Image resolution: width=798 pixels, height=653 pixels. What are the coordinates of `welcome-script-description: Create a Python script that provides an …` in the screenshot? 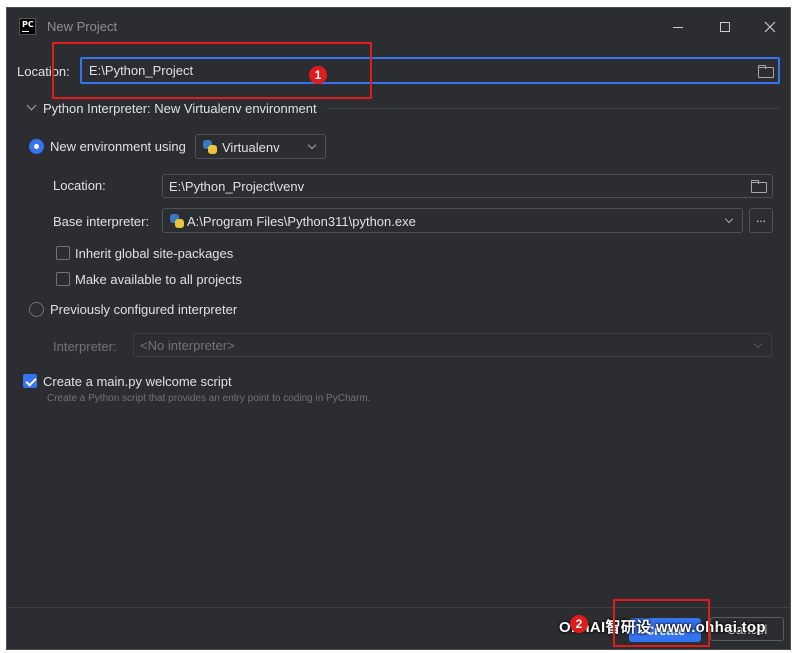 It's located at (209, 398).